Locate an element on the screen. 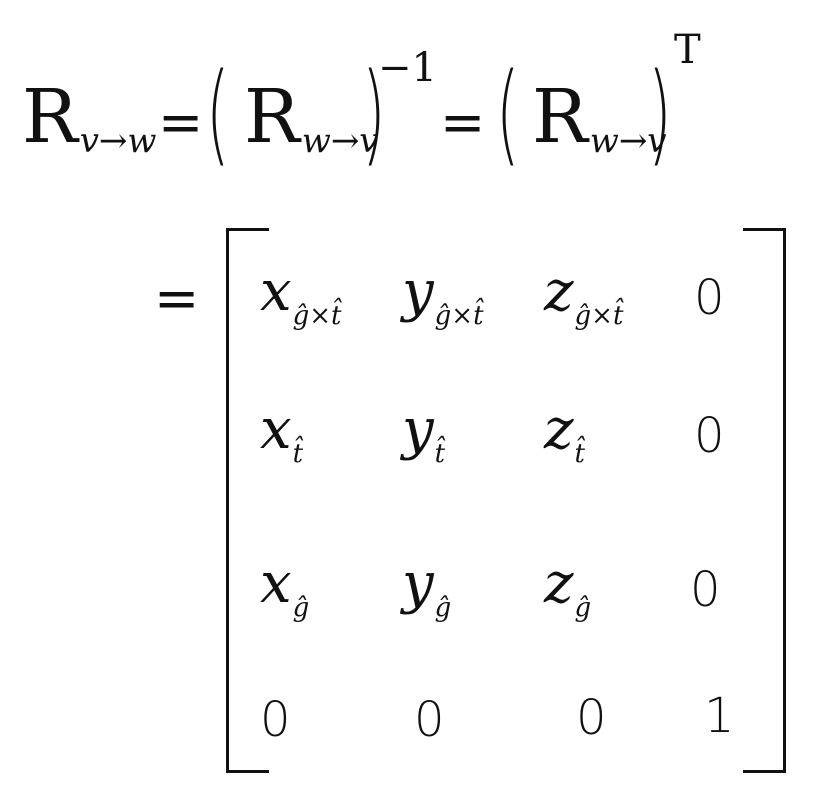 This screenshot has width=838, height=802. lhs-symbol: R is located at coordinates (50, 117).